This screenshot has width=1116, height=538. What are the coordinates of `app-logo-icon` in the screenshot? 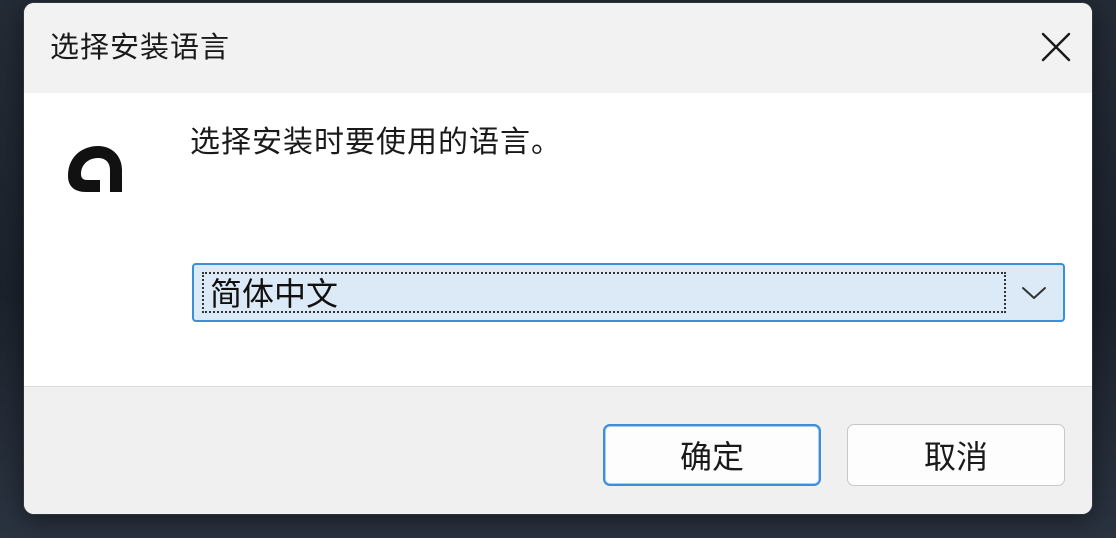 It's located at (95, 169).